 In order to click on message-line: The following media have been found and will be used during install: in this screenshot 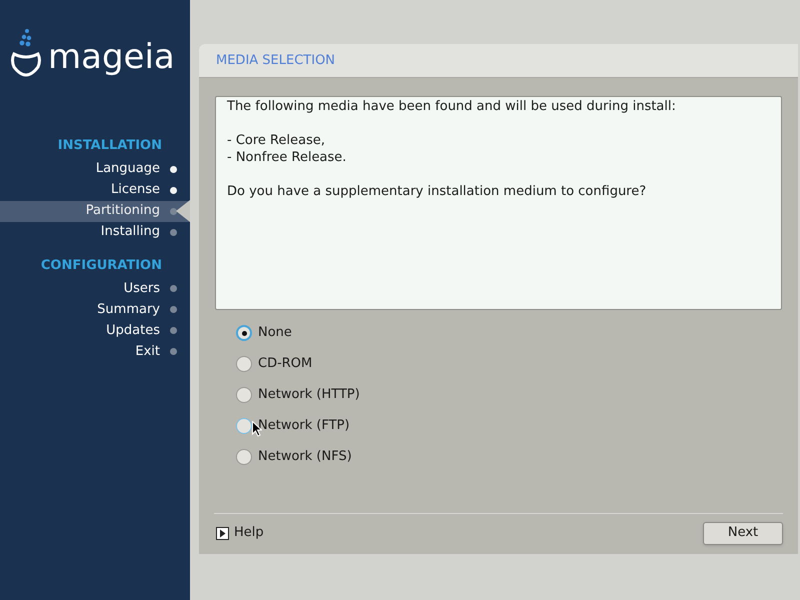, I will do `click(452, 106)`.